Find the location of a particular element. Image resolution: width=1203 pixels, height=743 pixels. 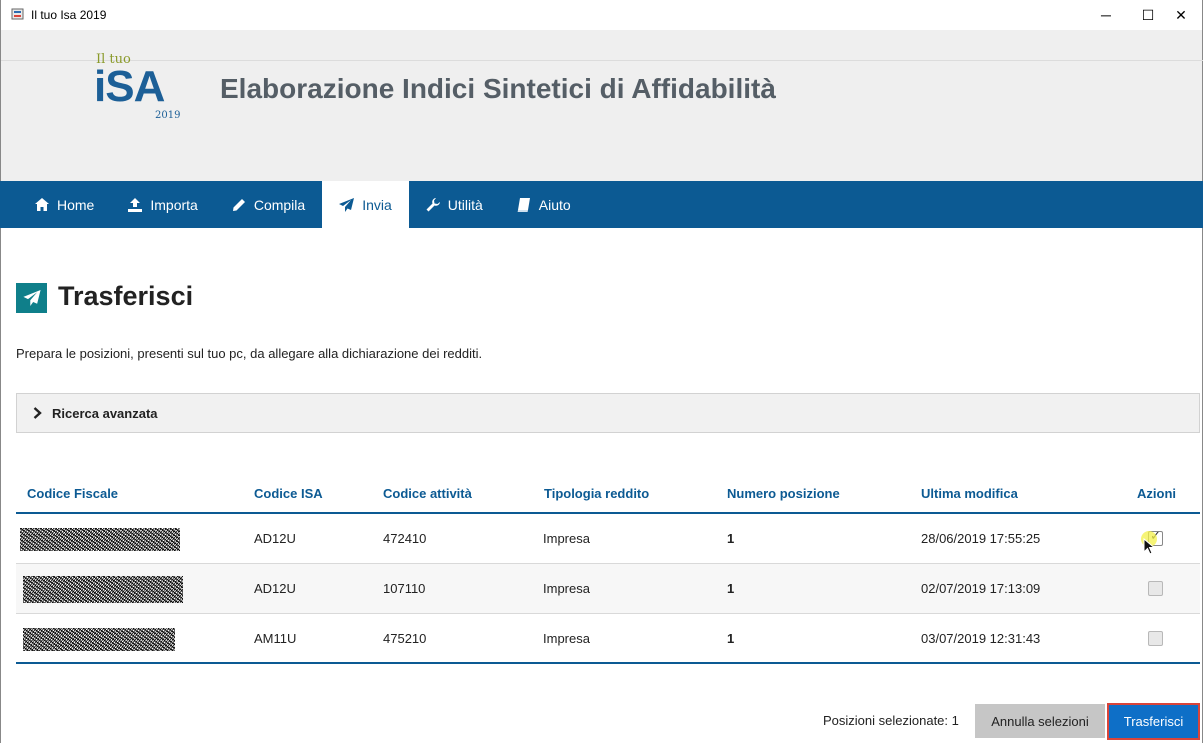

nav-compila-label: Compila is located at coordinates (279, 204).